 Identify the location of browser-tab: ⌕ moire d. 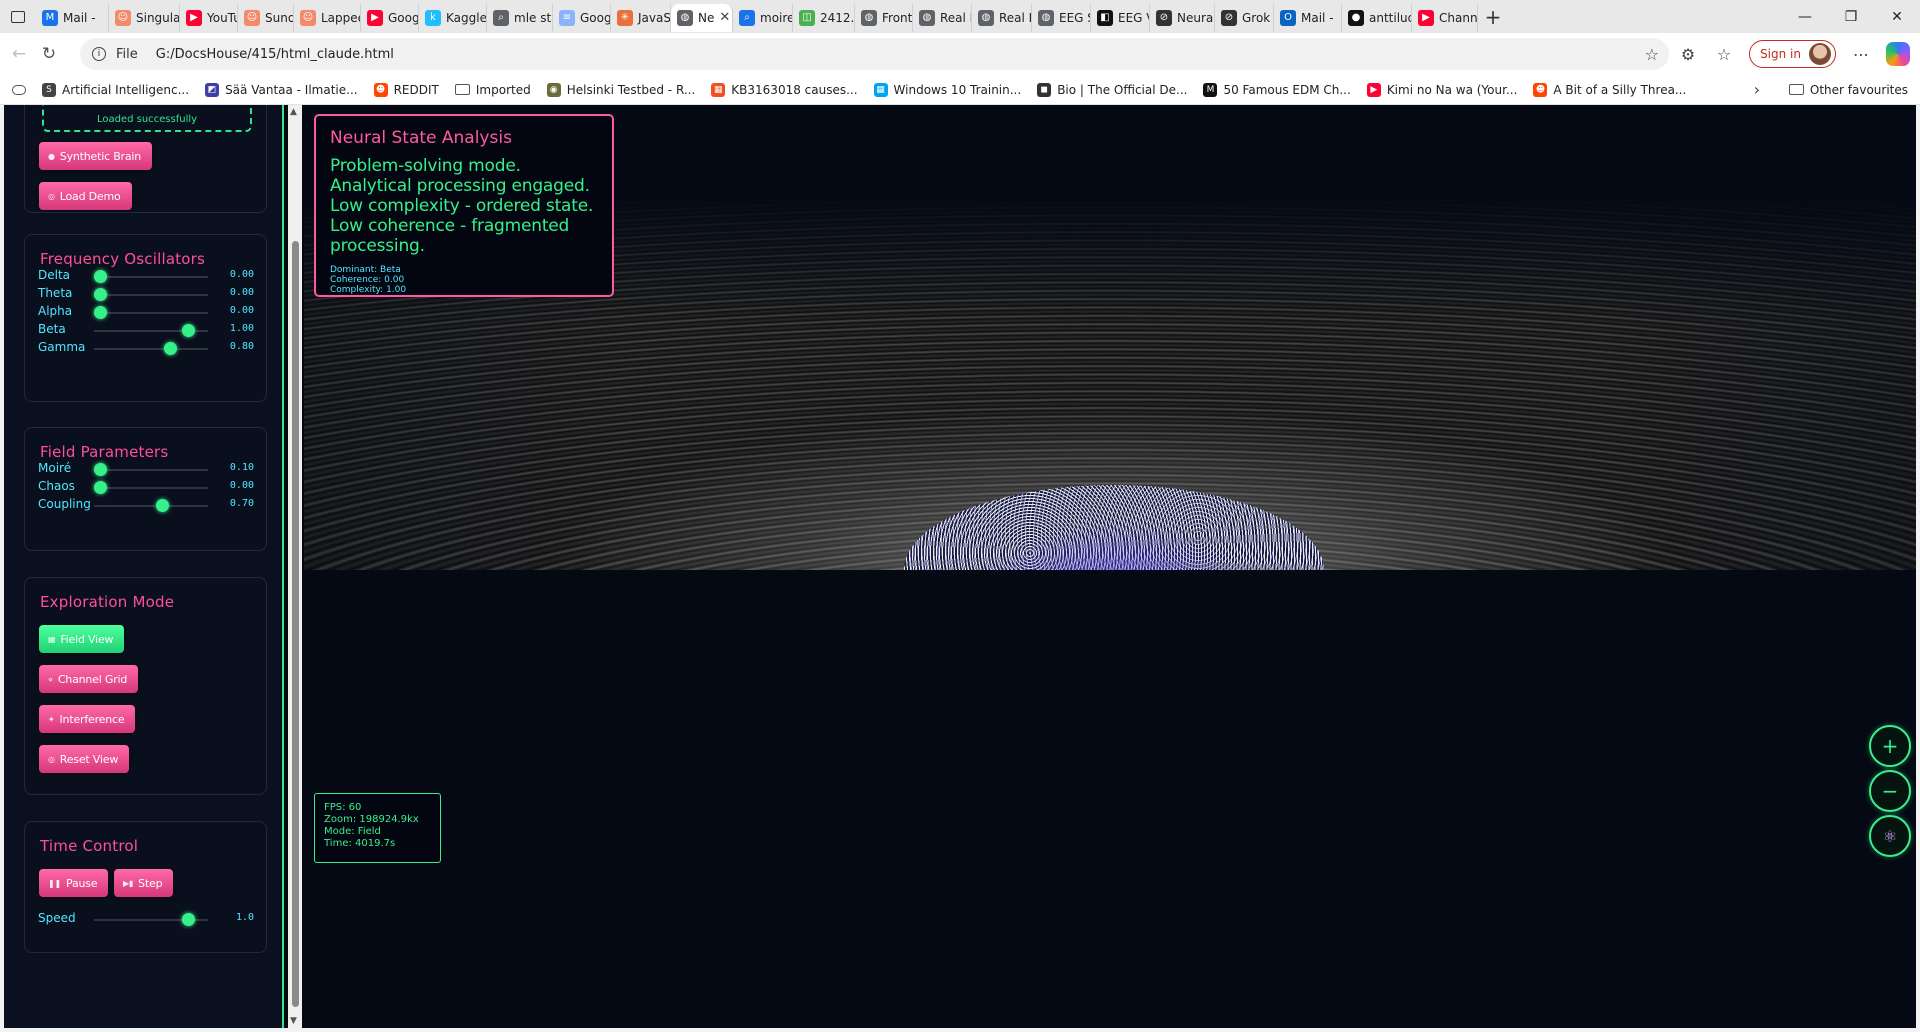
(763, 17).